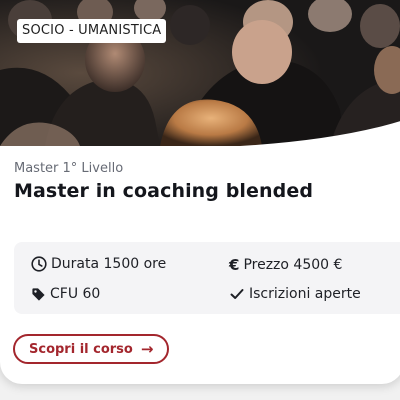 This screenshot has width=400, height=400. What do you see at coordinates (234, 265) in the screenshot?
I see `euro-icon: €` at bounding box center [234, 265].